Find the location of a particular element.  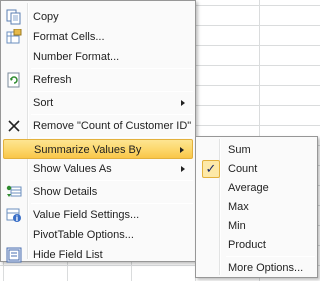

submenu-item-label: Average is located at coordinates (248, 188).